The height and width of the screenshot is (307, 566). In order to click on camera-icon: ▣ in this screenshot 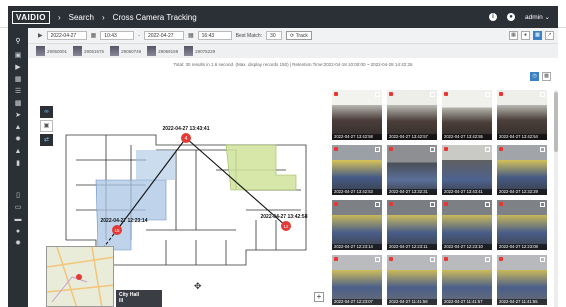, I will do `click(18, 56)`.